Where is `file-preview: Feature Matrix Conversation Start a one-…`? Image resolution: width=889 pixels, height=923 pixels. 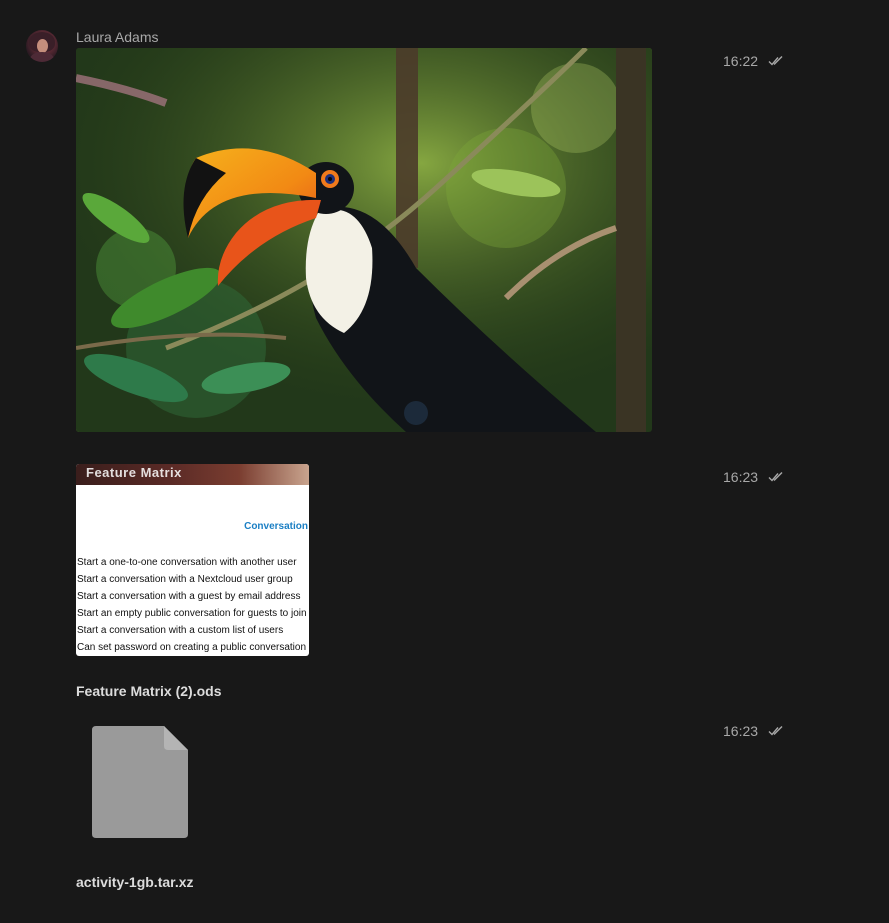
file-preview: Feature Matrix Conversation Start a one-… is located at coordinates (192, 560).